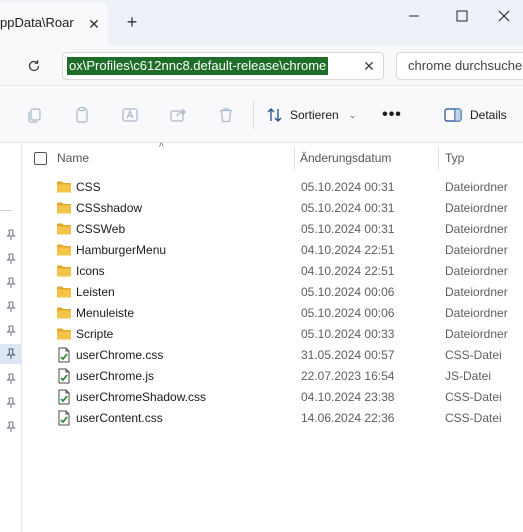  Describe the element at coordinates (345, 158) in the screenshot. I see `column-date-header: Änderungsdatum` at that location.